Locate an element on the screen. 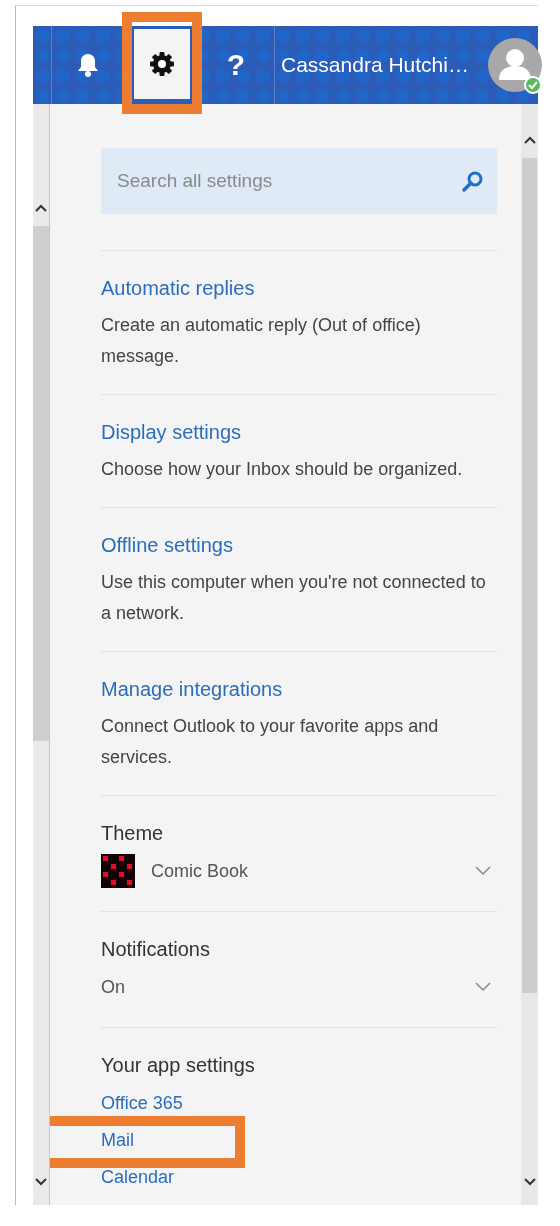  settings-link: Display settings is located at coordinates (171, 432).